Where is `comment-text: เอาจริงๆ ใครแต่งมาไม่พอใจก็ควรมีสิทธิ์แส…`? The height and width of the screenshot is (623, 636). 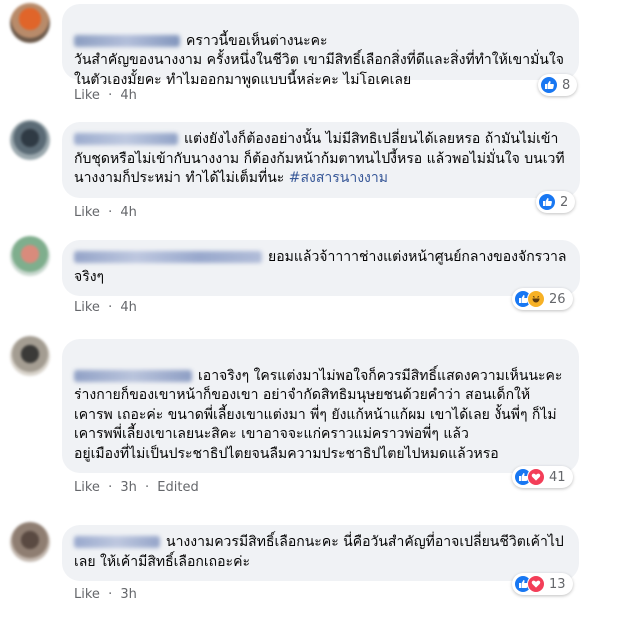 comment-text: เอาจริงๆ ใครแต่งมาไม่พอใจก็ควรมีสิทธิ์แส… is located at coordinates (318, 414).